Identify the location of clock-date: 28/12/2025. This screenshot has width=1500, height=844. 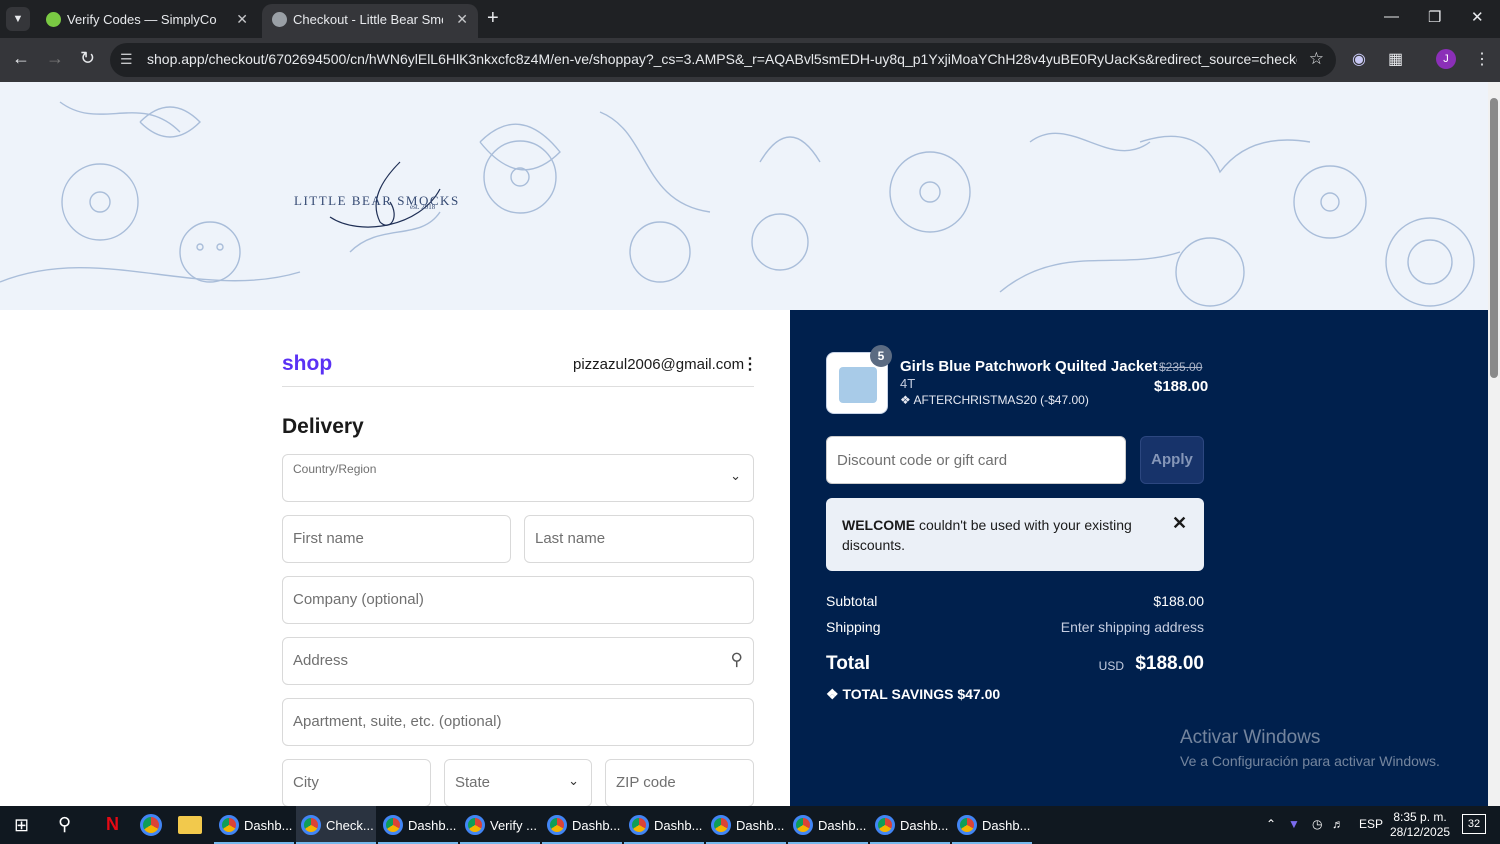
(1420, 832).